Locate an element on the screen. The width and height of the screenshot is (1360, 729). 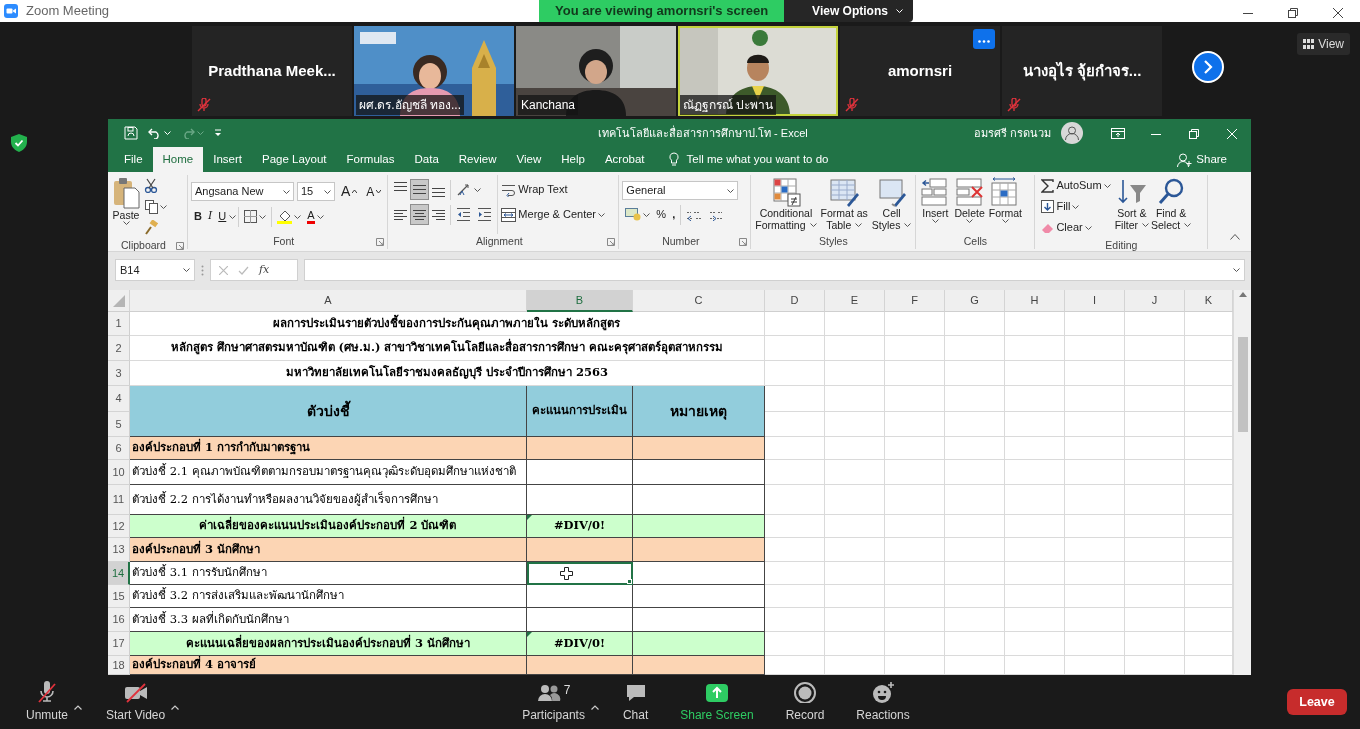
row-header: 18 is located at coordinates (119, 665).